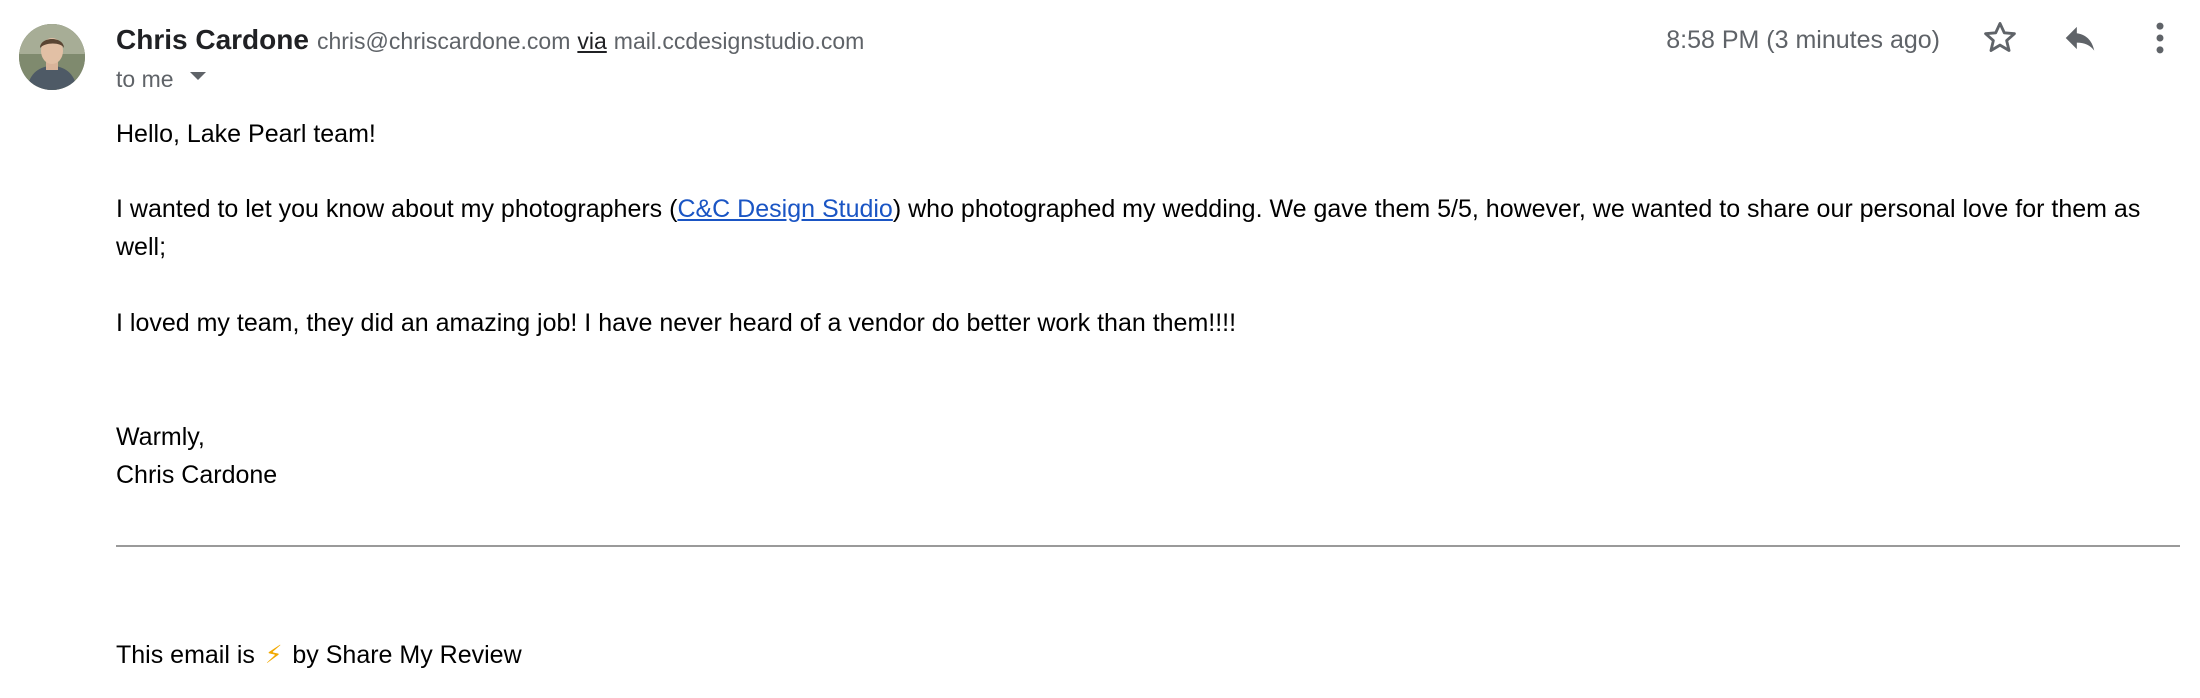 This screenshot has width=2200, height=698. Describe the element at coordinates (185, 655) in the screenshot. I see `footer-prefix: This email is` at that location.